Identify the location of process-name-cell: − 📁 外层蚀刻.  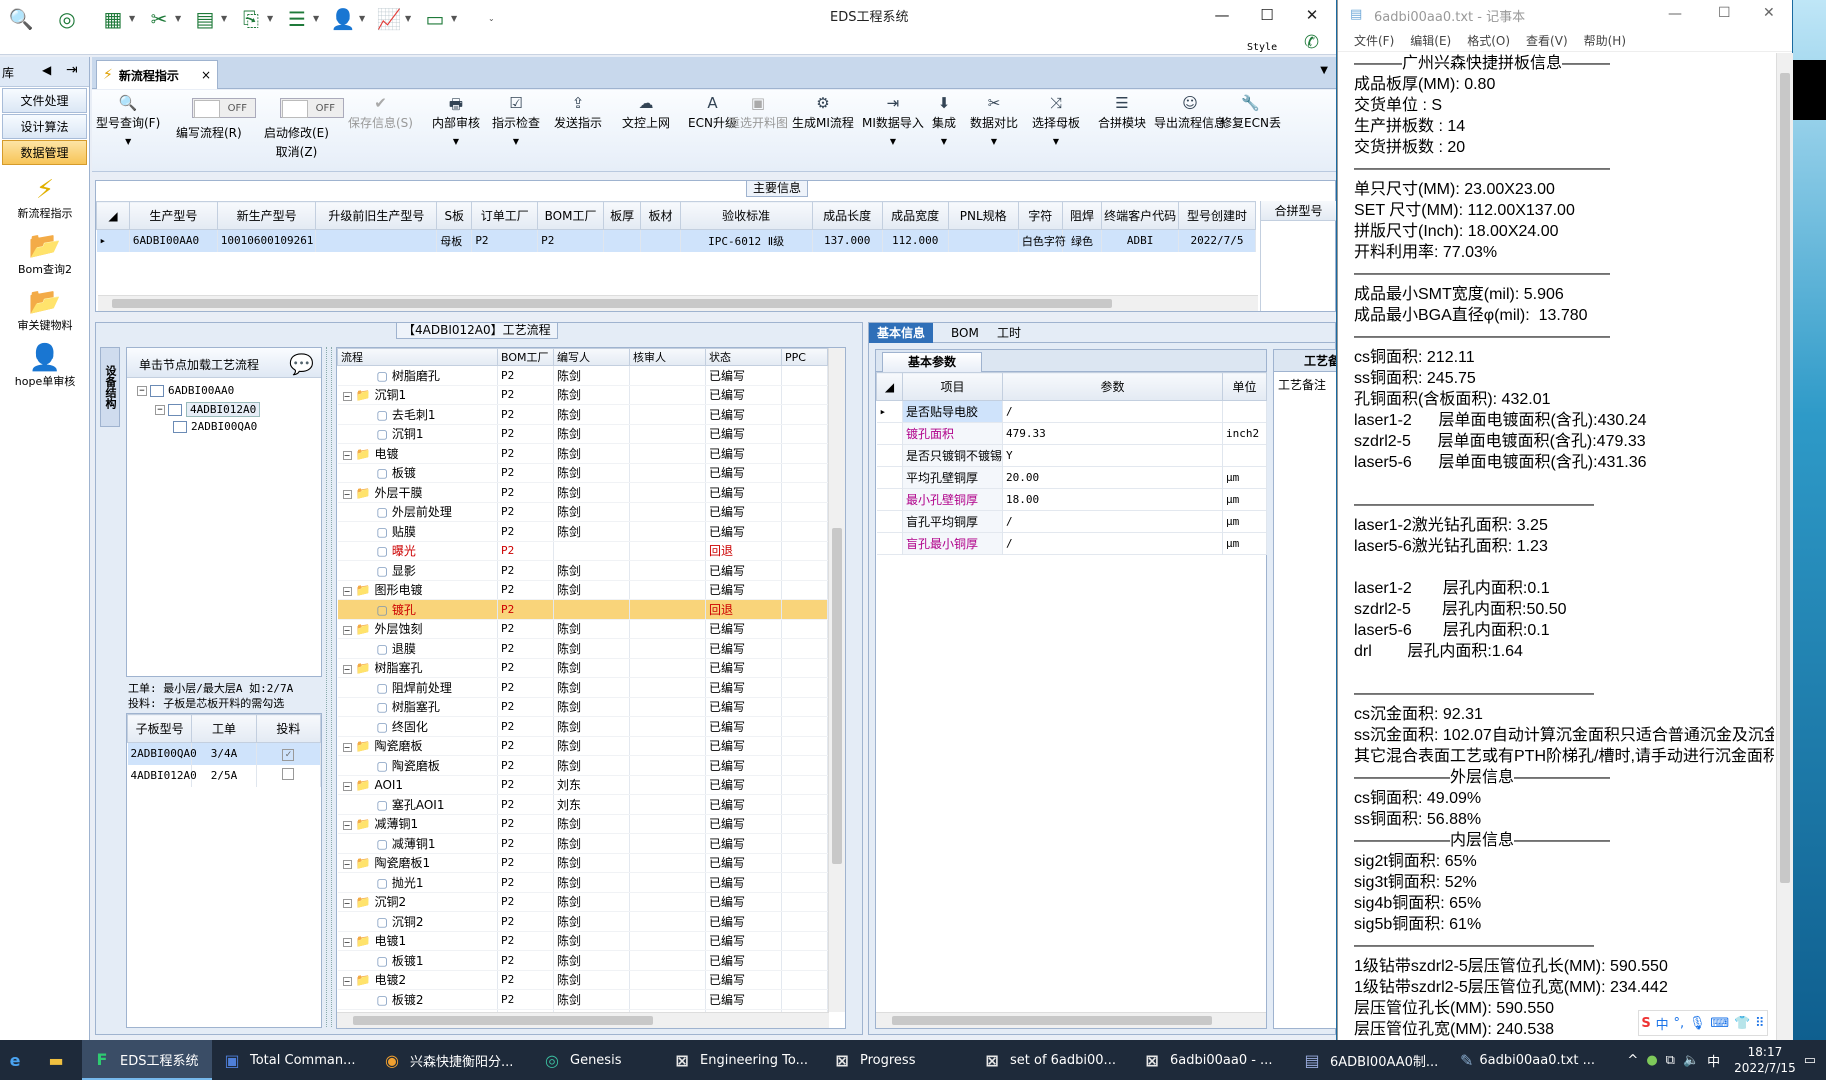
(417, 629).